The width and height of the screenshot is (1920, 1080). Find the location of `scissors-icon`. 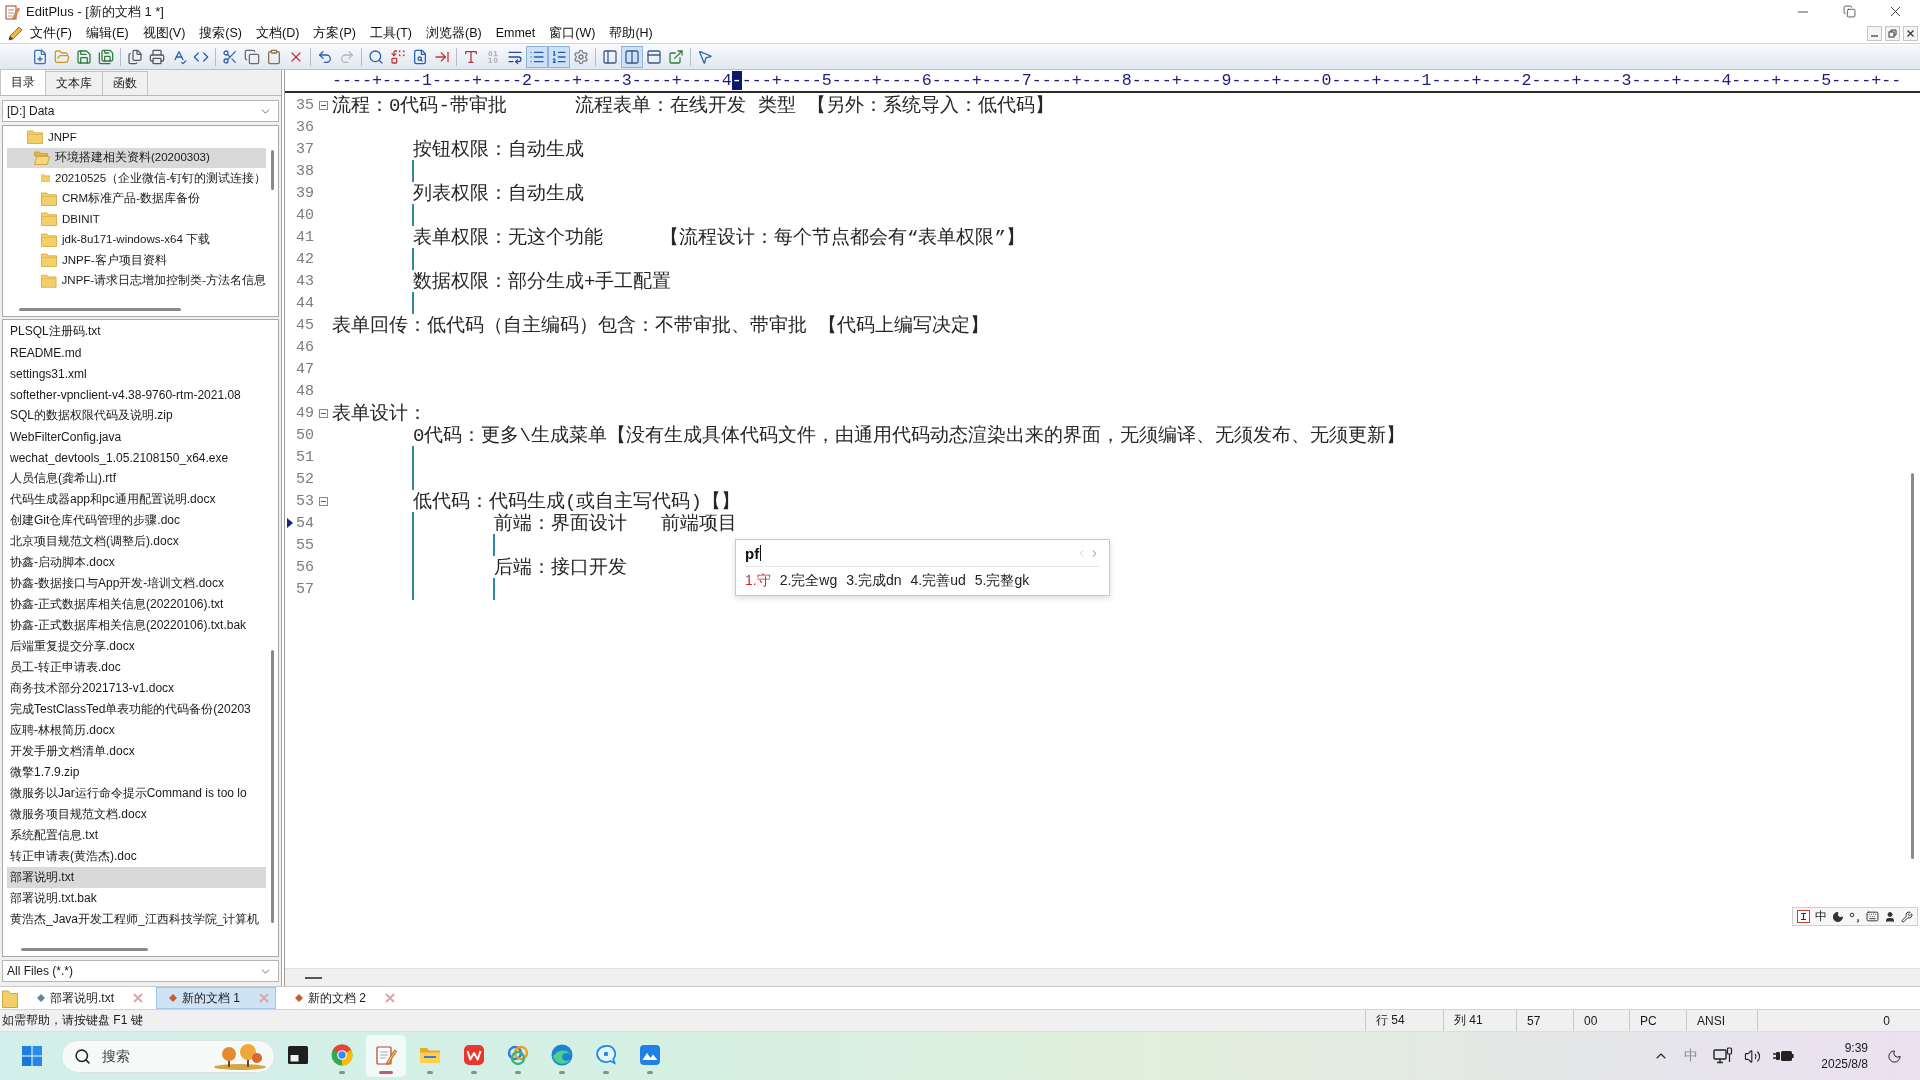

scissors-icon is located at coordinates (230, 56).